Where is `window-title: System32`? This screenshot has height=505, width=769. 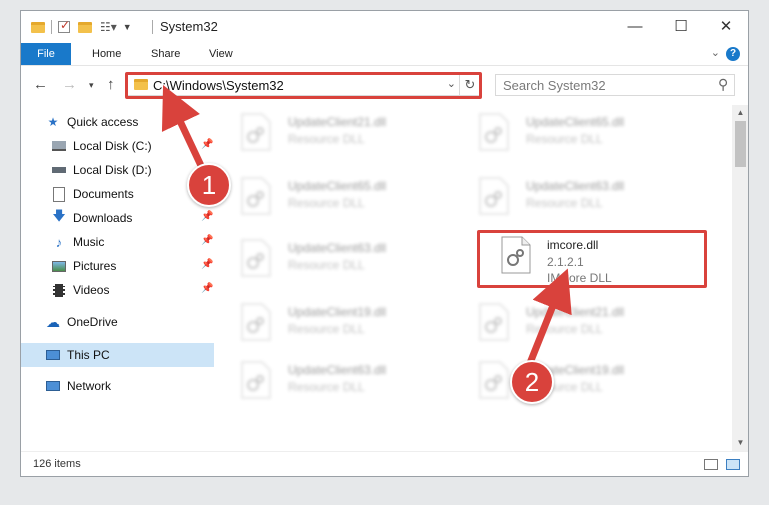 window-title: System32 is located at coordinates (189, 26).